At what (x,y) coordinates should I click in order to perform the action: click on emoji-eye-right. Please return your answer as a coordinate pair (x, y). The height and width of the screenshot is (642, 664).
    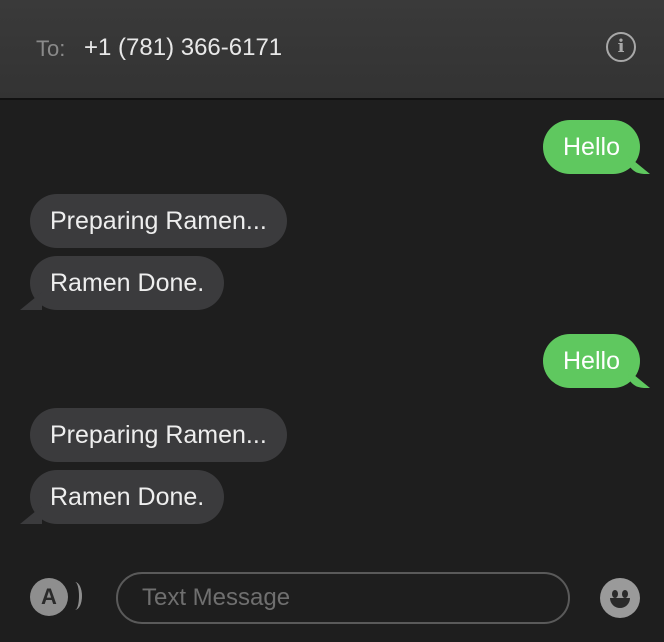
    Looking at the image, I should click on (625, 594).